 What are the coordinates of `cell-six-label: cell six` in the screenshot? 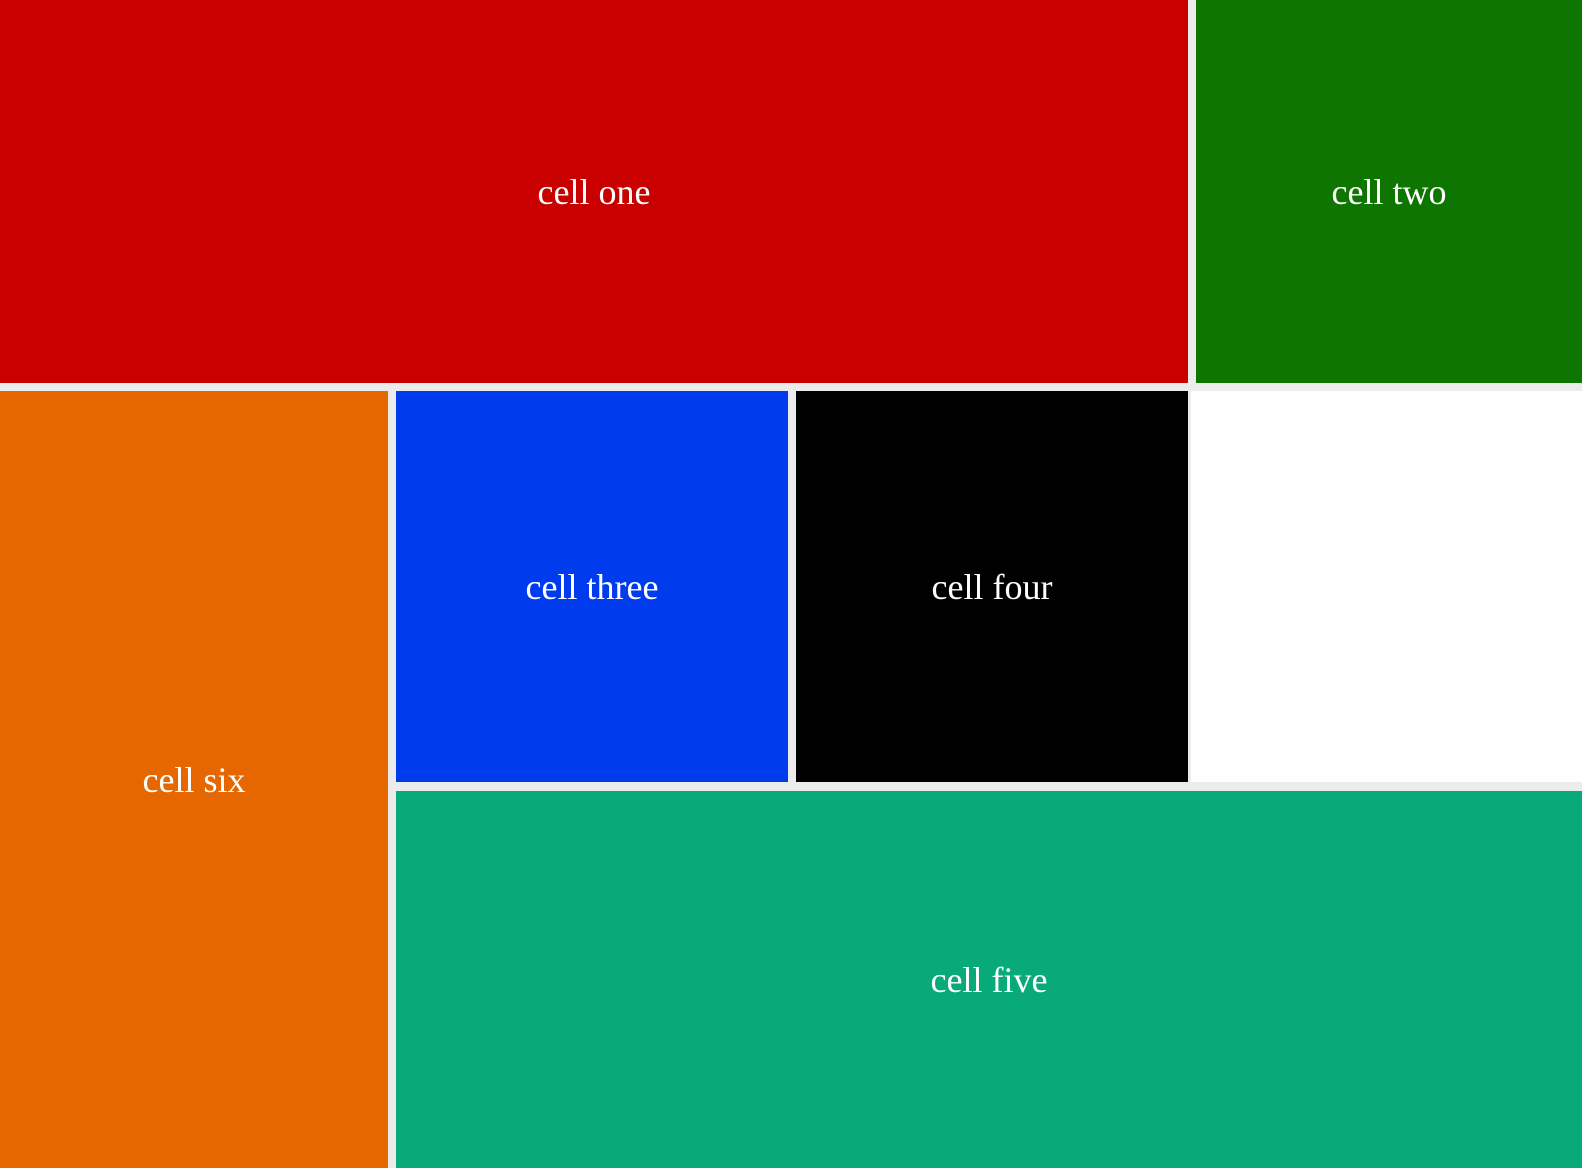 It's located at (194, 779).